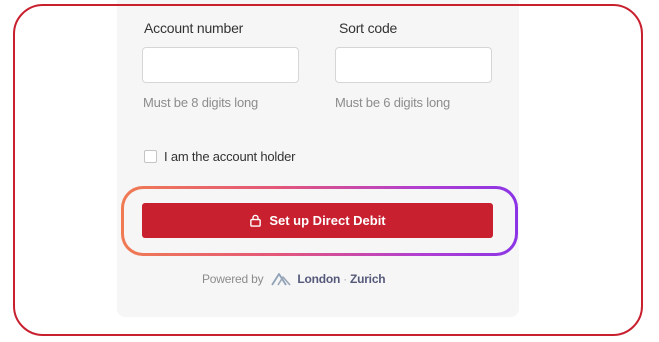  What do you see at coordinates (194, 28) in the screenshot?
I see `account-number-label: Account number` at bounding box center [194, 28].